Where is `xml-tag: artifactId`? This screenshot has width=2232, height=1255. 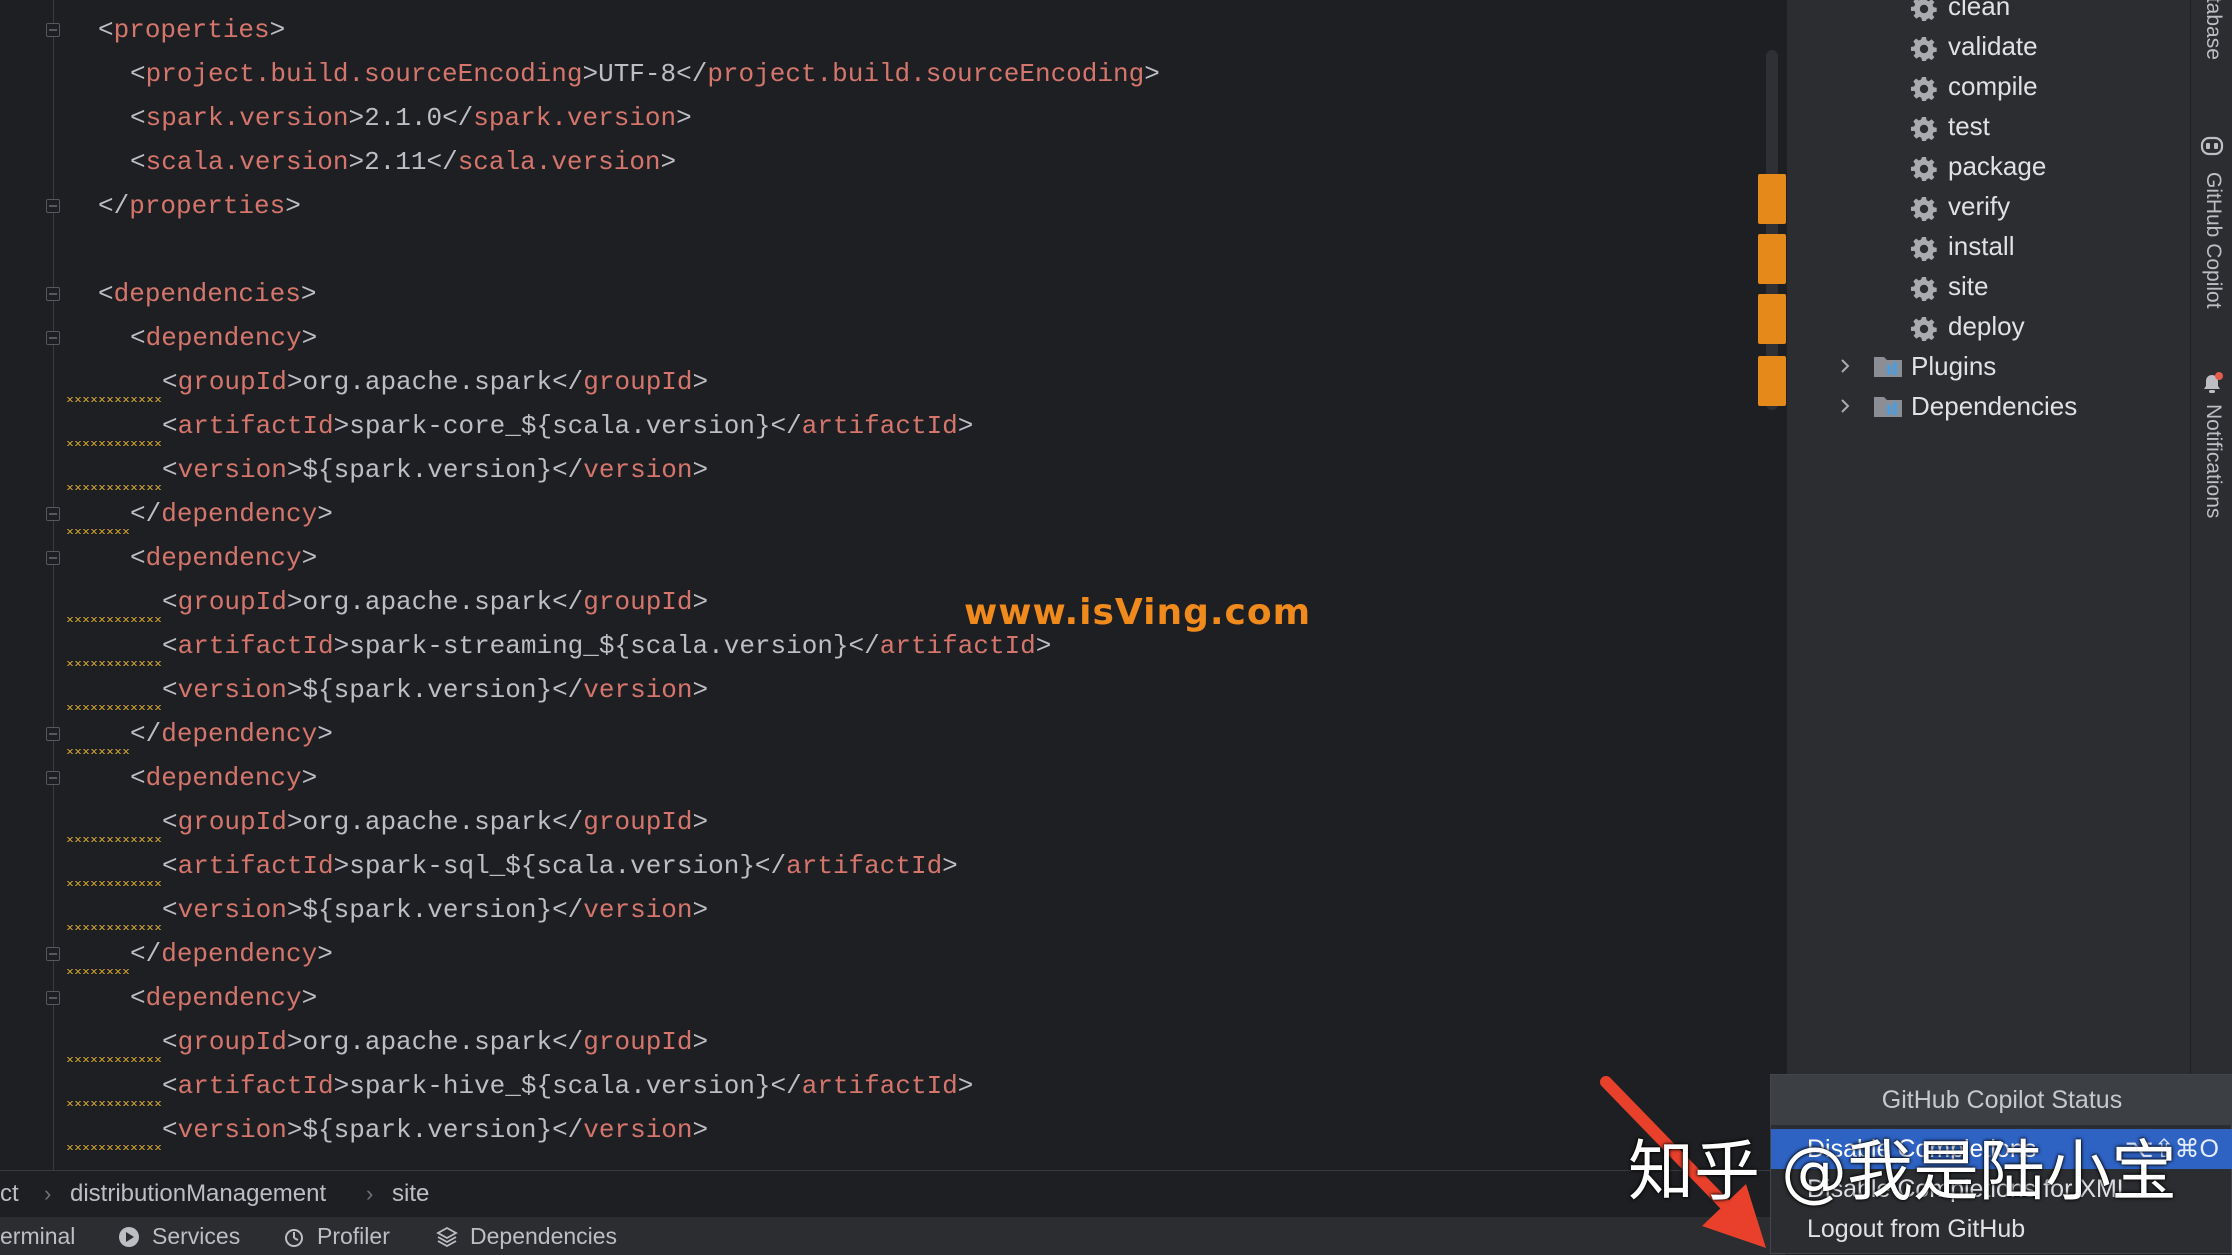 xml-tag: artifactId is located at coordinates (255, 646).